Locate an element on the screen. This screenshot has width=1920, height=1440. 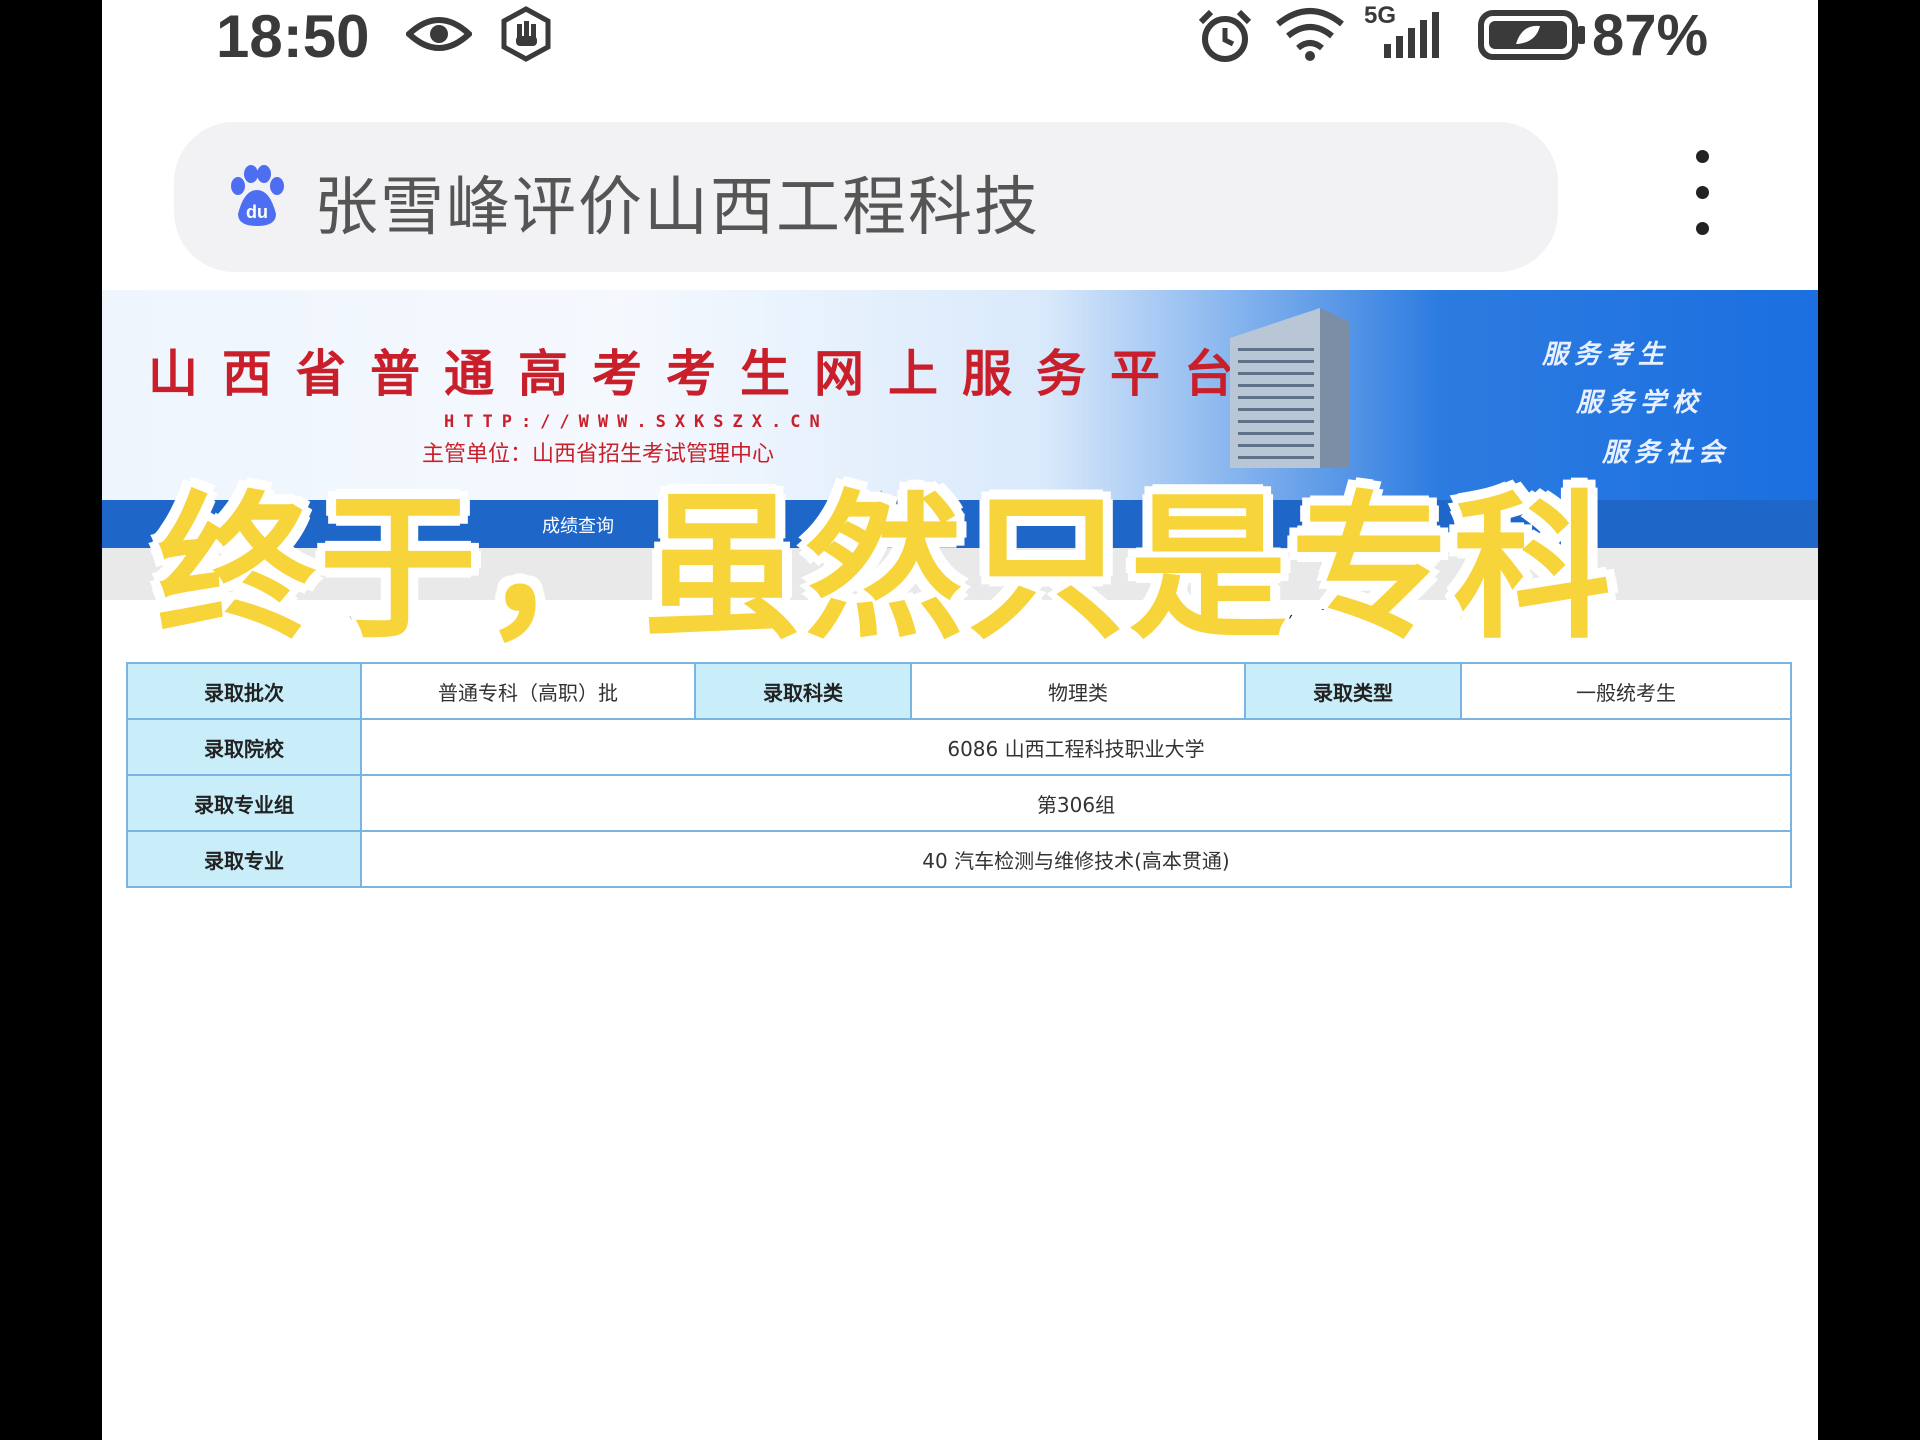
search-bar: du 张雪峰评价山西工程科技 is located at coordinates (866, 197).